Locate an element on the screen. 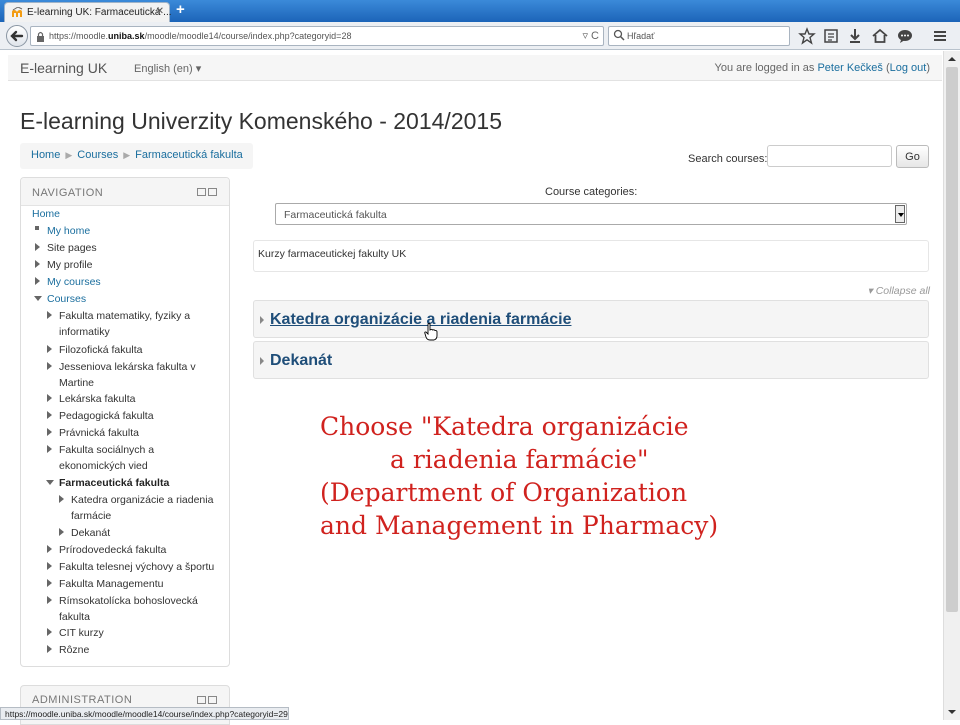 This screenshot has height=725, width=960. browser-tab-bar: E-learning UK: Farmaceutická ... ✕ + is located at coordinates (480, 11).